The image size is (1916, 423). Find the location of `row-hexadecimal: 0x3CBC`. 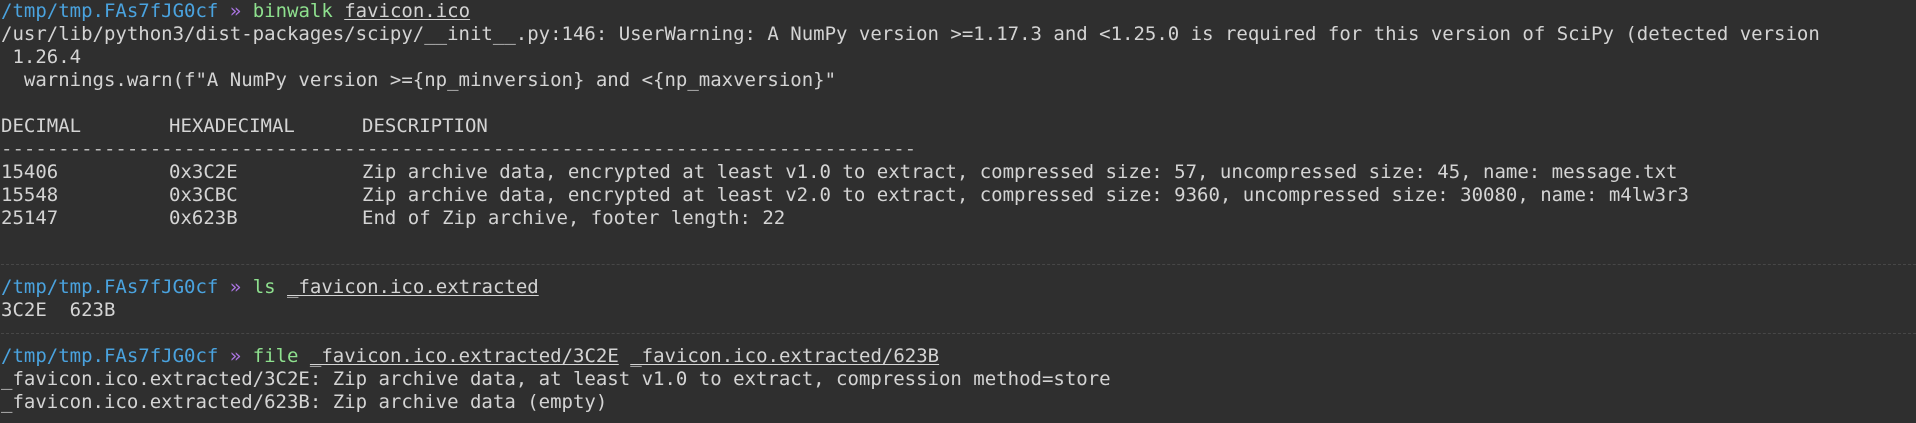

row-hexadecimal: 0x3CBC is located at coordinates (203, 195).